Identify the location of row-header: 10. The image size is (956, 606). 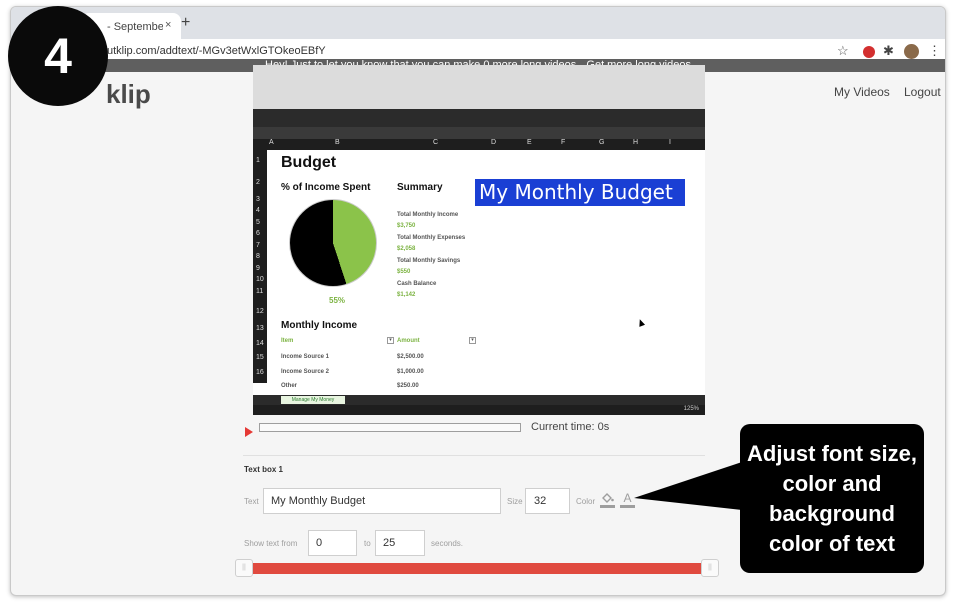
(260, 279).